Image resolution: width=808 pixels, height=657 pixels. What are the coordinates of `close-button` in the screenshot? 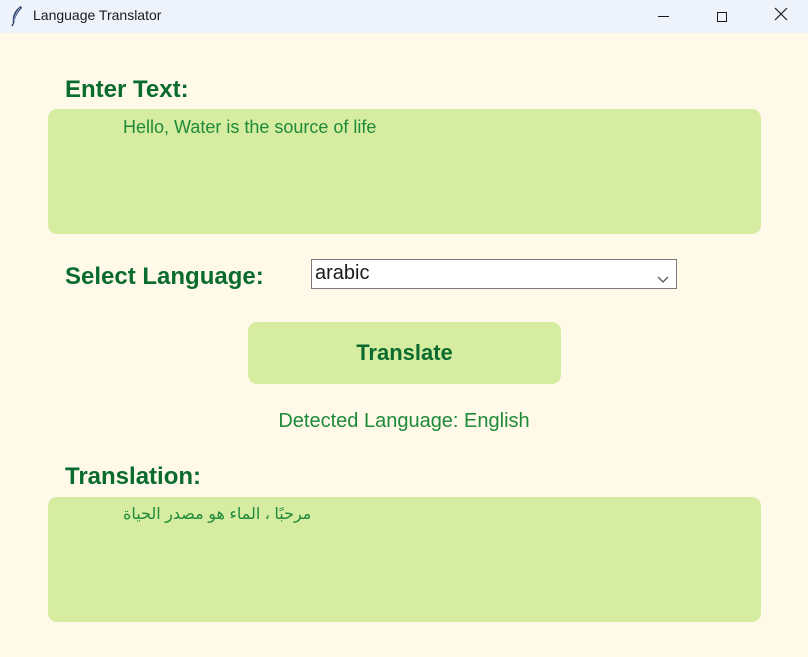 It's located at (781, 16).